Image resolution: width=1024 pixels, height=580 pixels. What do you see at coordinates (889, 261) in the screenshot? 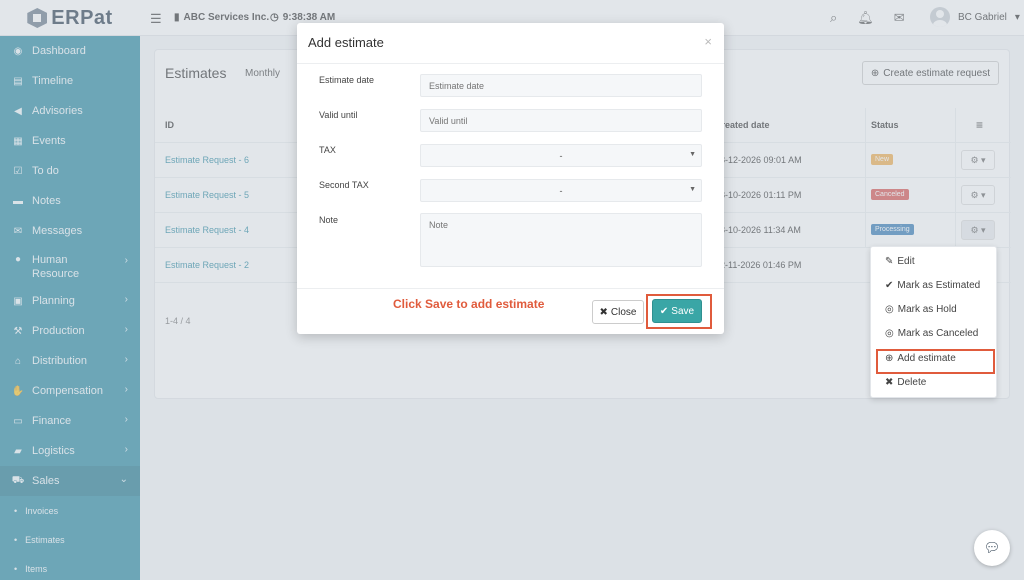
I see `pencil-icon: ✎` at bounding box center [889, 261].